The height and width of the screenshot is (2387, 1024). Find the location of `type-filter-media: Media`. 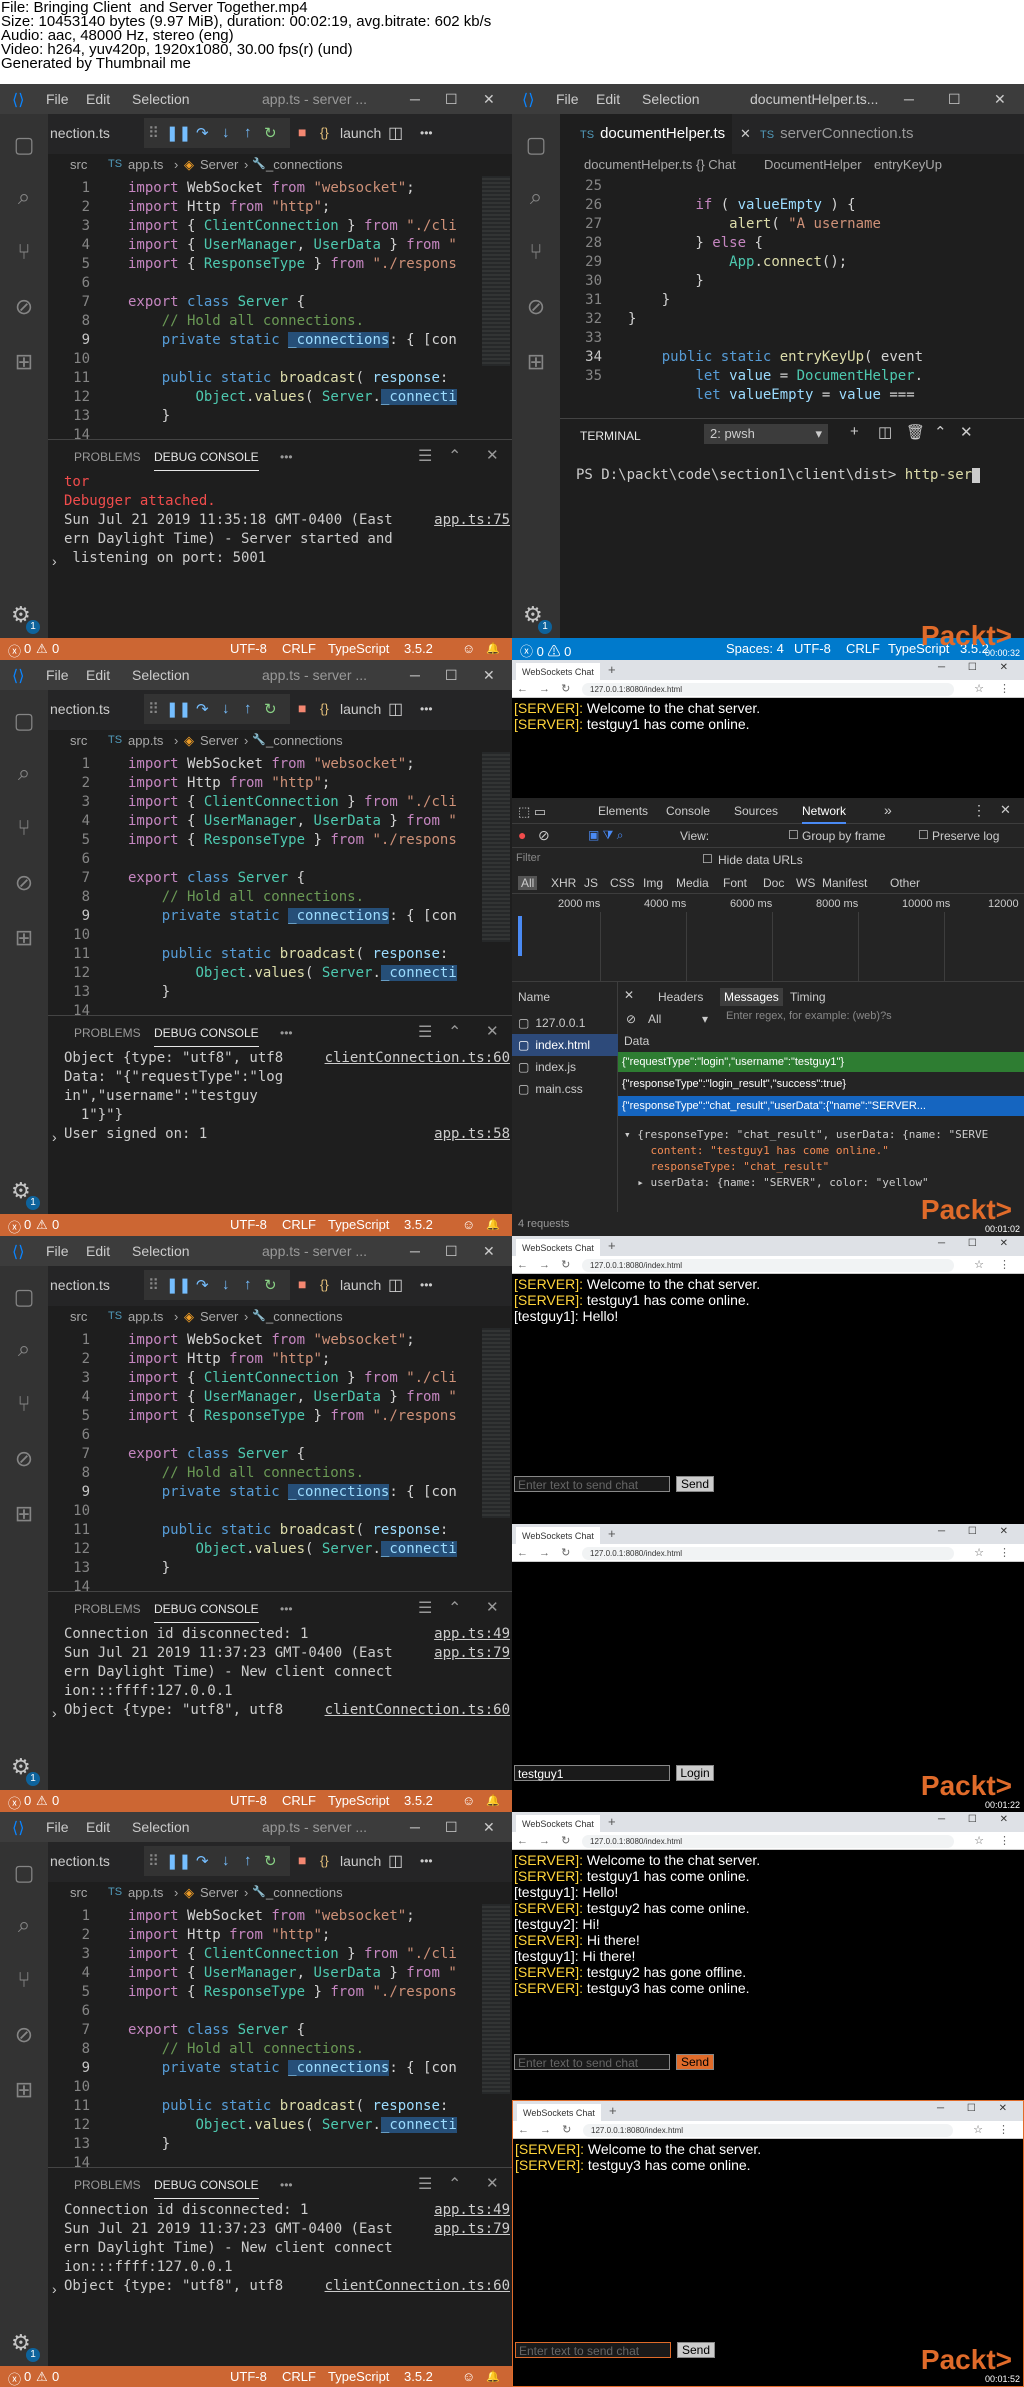

type-filter-media: Media is located at coordinates (692, 883).